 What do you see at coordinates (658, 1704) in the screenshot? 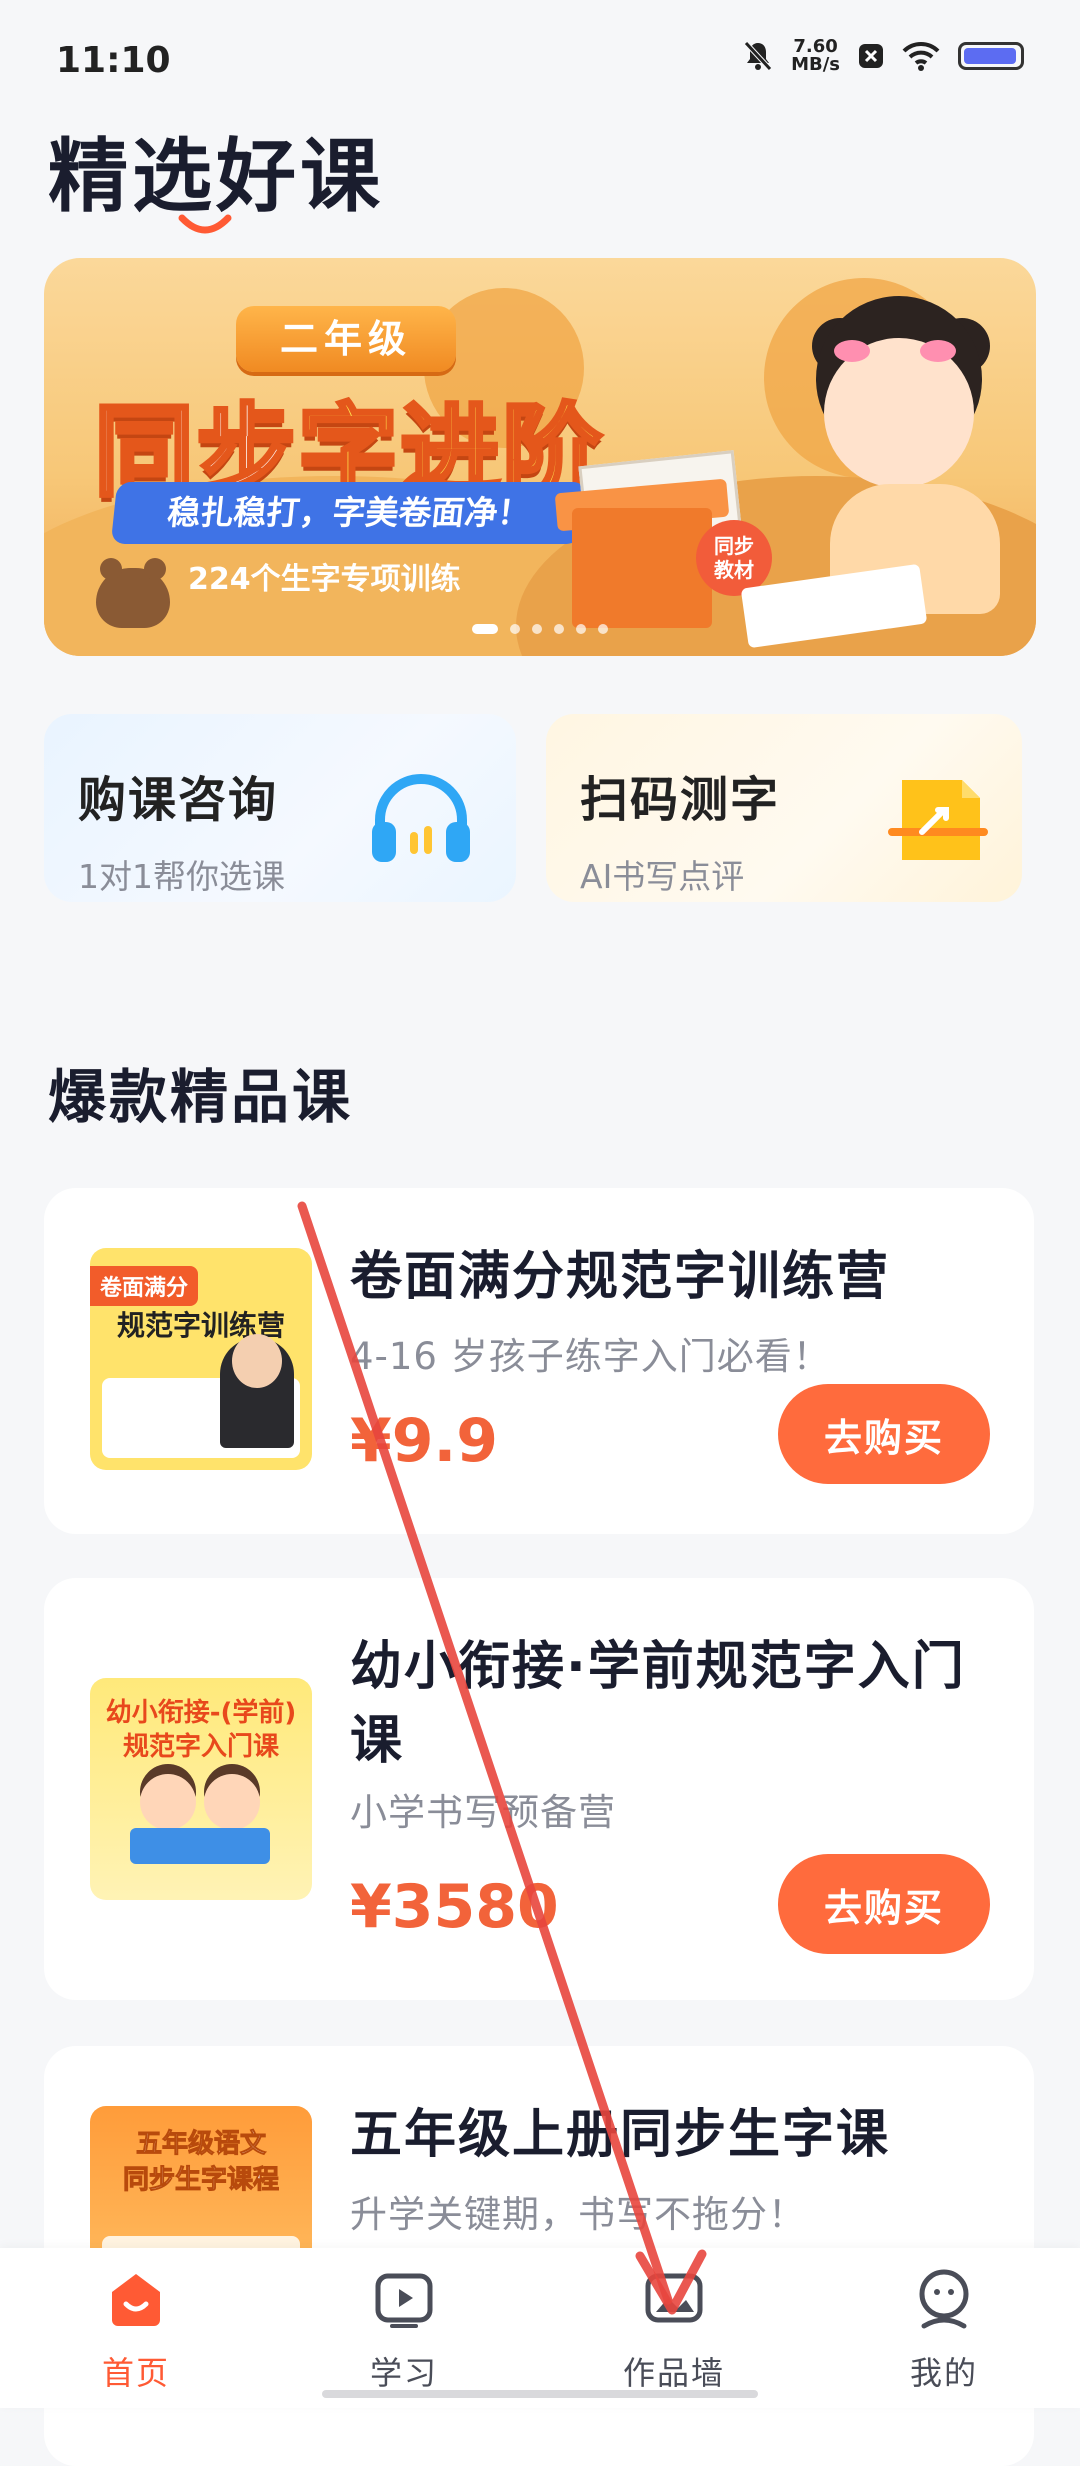
I see `course-title: 幼小衔接·学前规范字入门课` at bounding box center [658, 1704].